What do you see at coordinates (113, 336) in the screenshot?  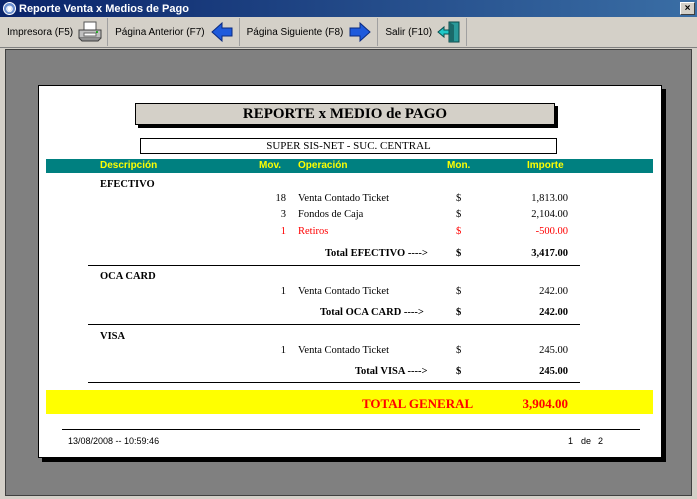 I see `group-name: VISA` at bounding box center [113, 336].